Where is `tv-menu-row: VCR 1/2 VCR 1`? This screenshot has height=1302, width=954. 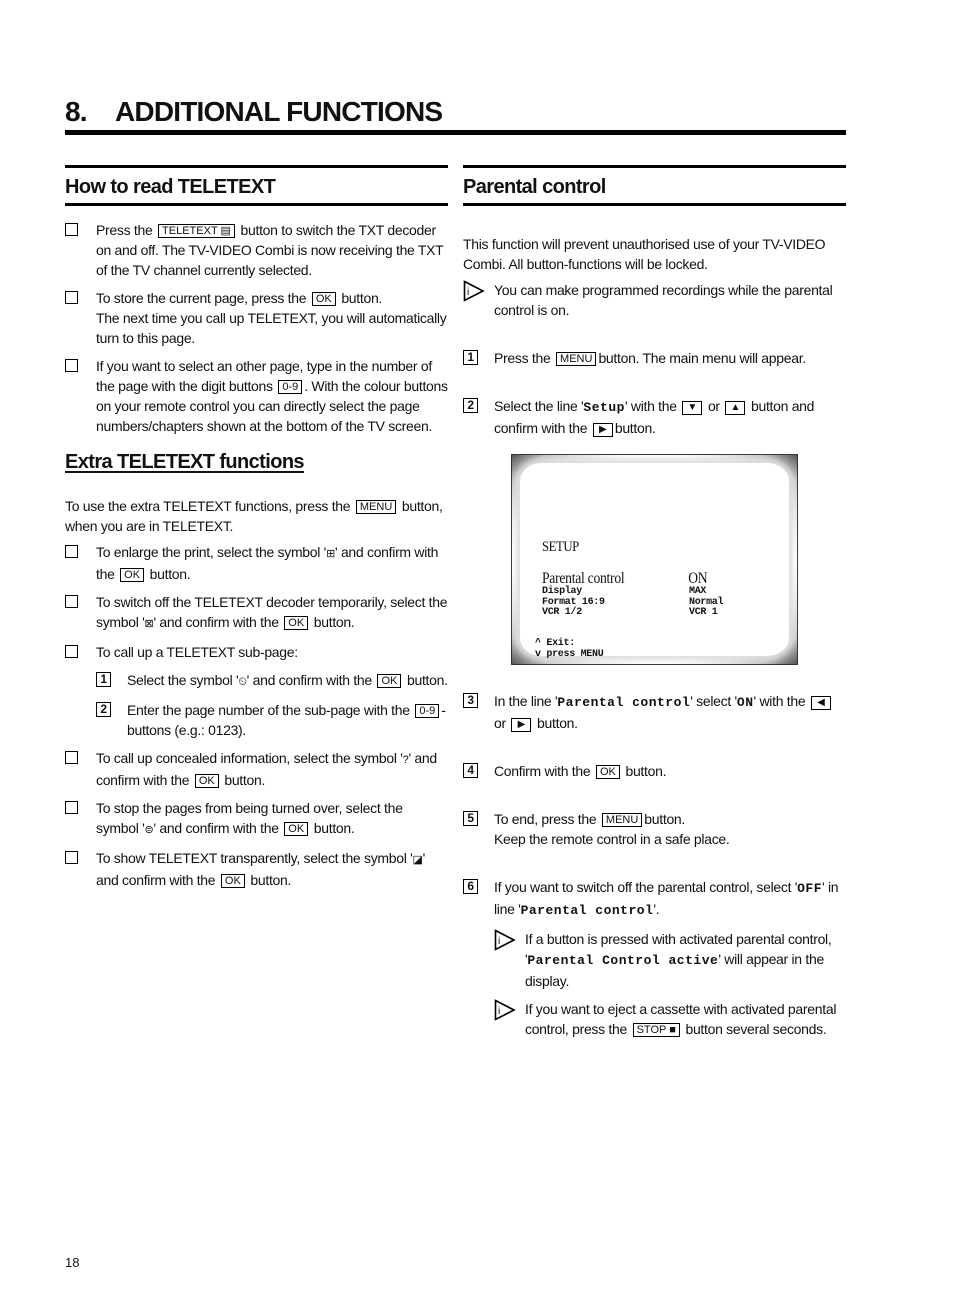 tv-menu-row: VCR 1/2 VCR 1 is located at coordinates (630, 612).